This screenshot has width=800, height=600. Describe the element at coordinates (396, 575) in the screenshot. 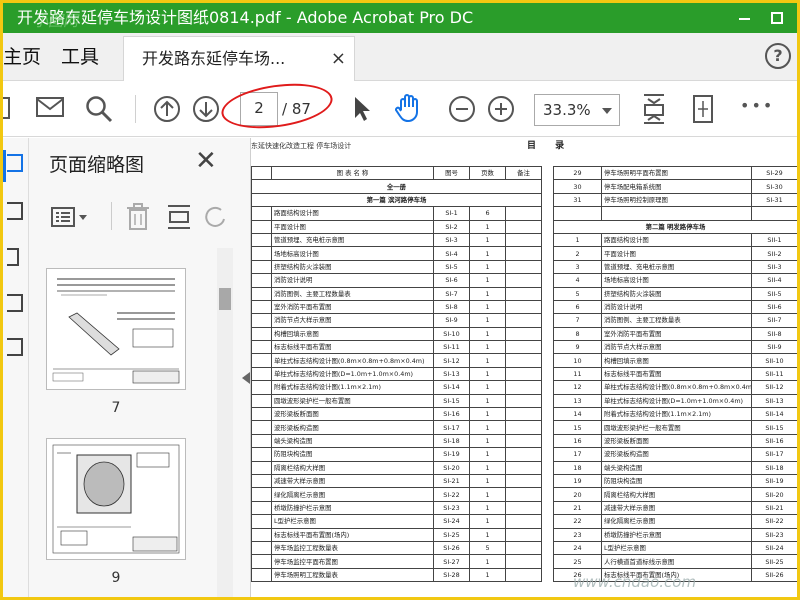

I see `table-row: 停车场照明工程数量表 SI-28 1` at that location.